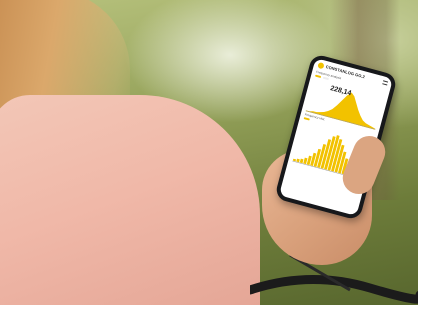  Describe the element at coordinates (321, 65) in the screenshot. I see `logo-circle-icon` at that location.